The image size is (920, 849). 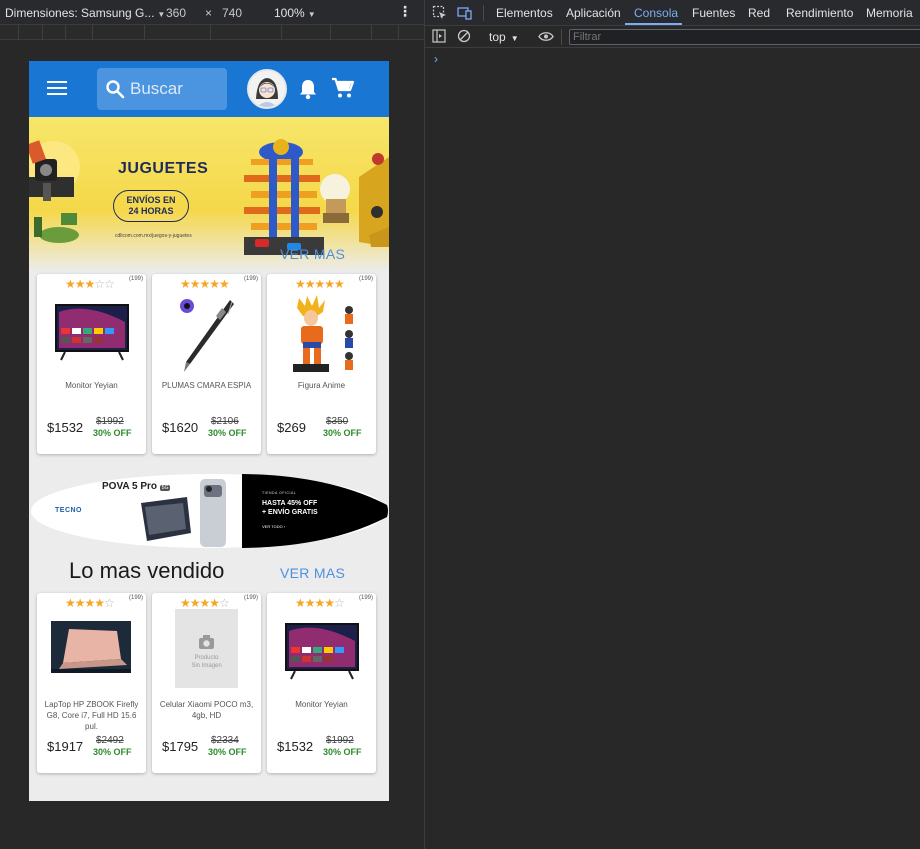 I want to click on search-input, so click(x=176, y=89).